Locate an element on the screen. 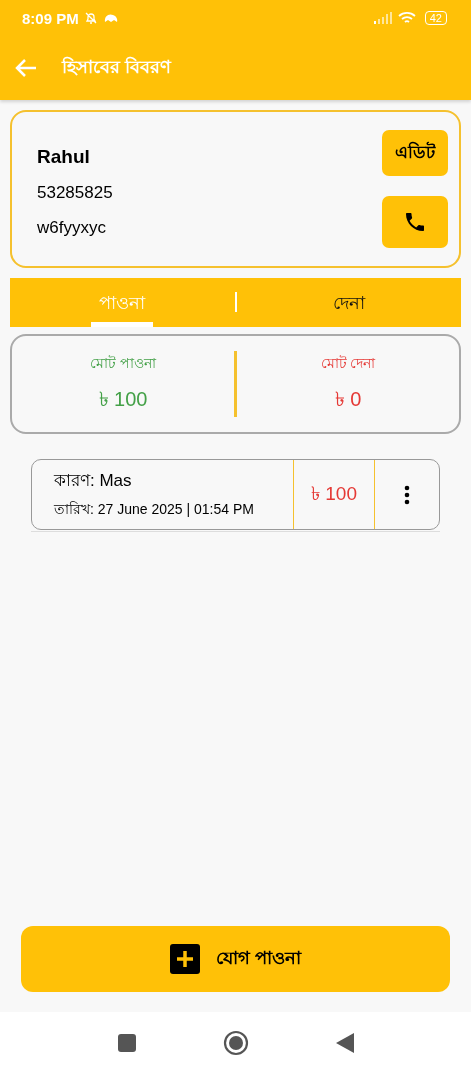 This screenshot has width=471, height=1080. phone-icon is located at coordinates (415, 222).